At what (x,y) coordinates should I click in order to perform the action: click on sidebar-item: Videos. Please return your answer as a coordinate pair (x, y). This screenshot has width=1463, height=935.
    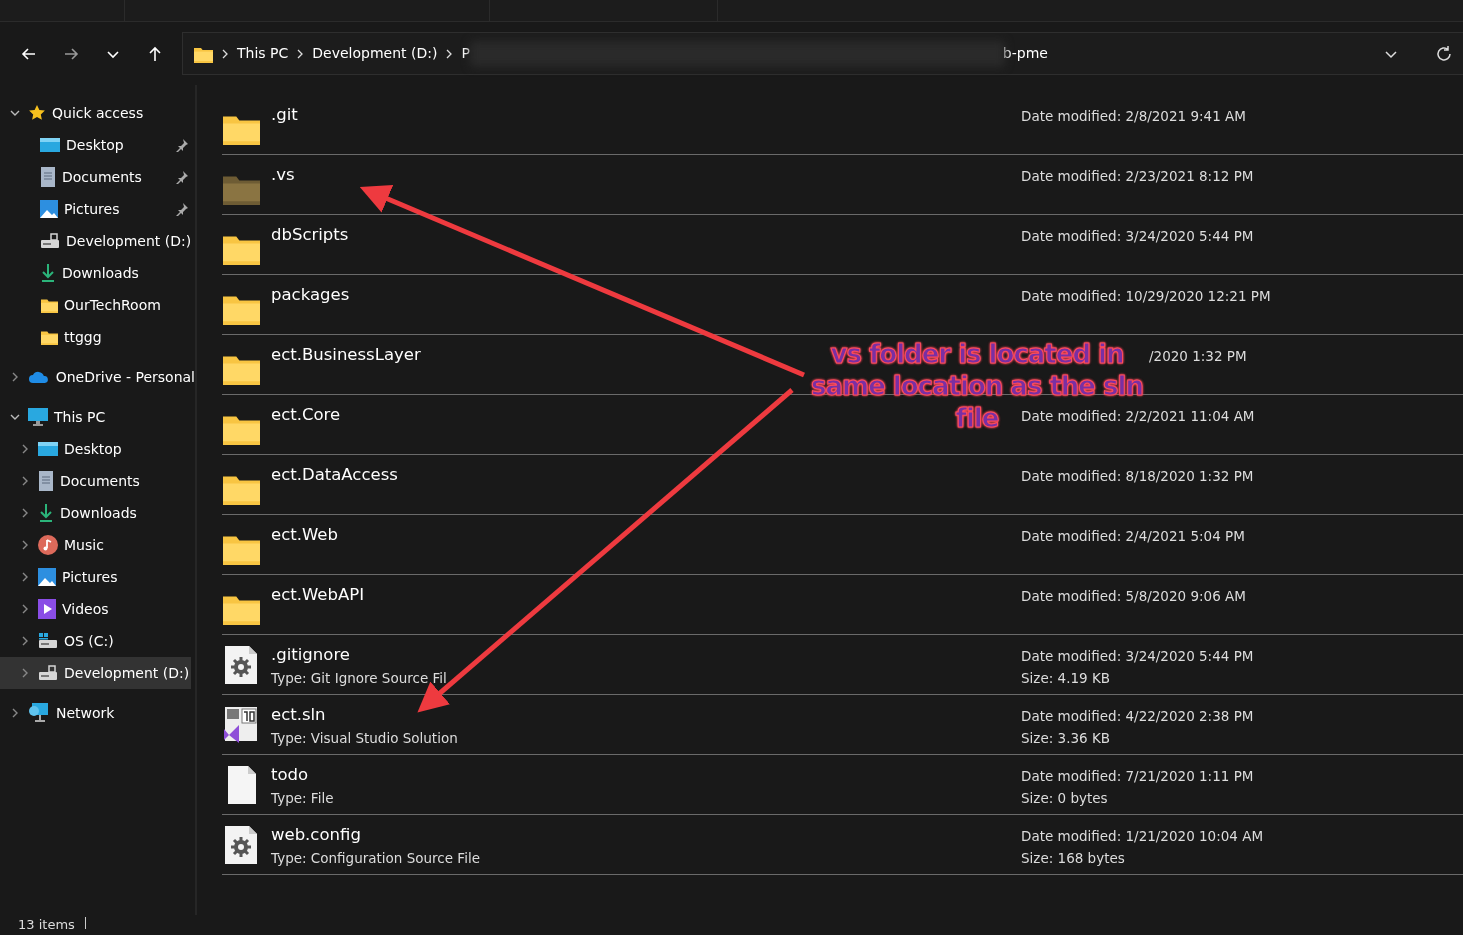
    Looking at the image, I should click on (97, 609).